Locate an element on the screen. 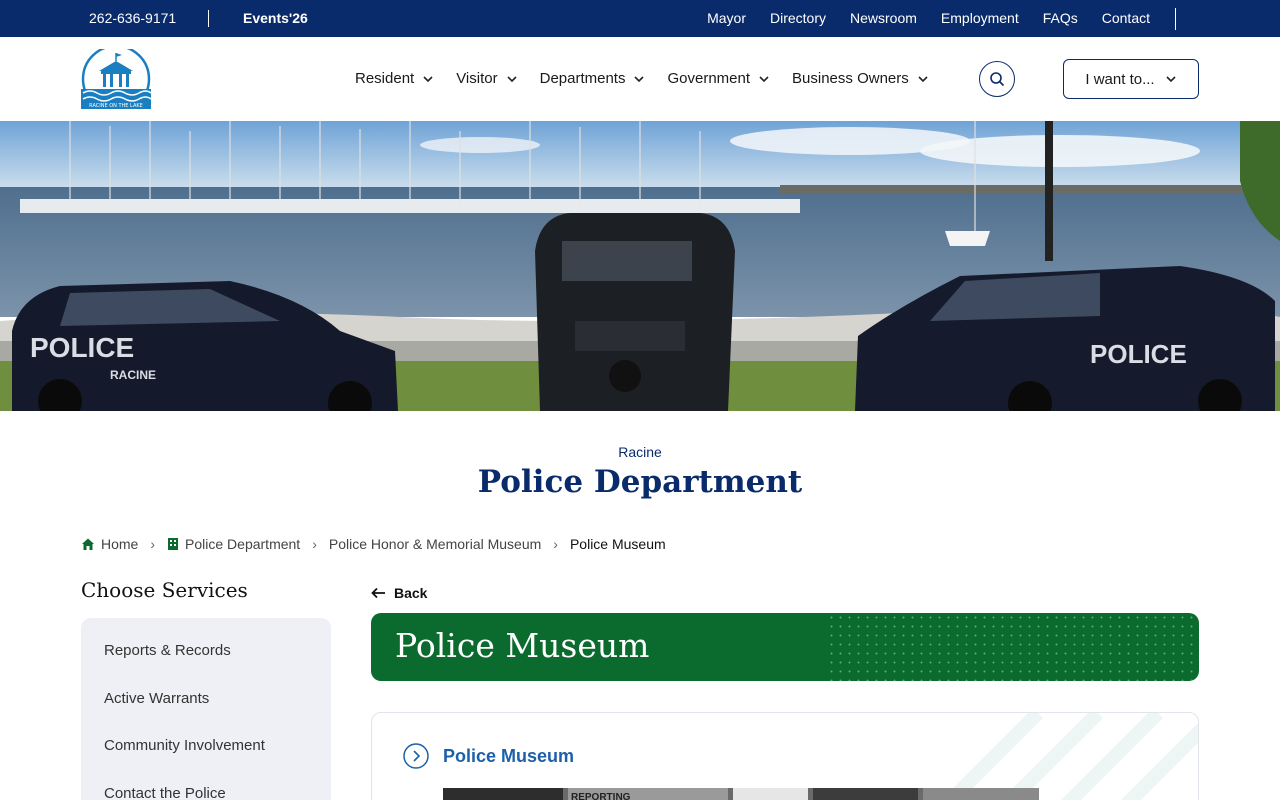 The height and width of the screenshot is (800, 1280). back-label: Back is located at coordinates (411, 593).